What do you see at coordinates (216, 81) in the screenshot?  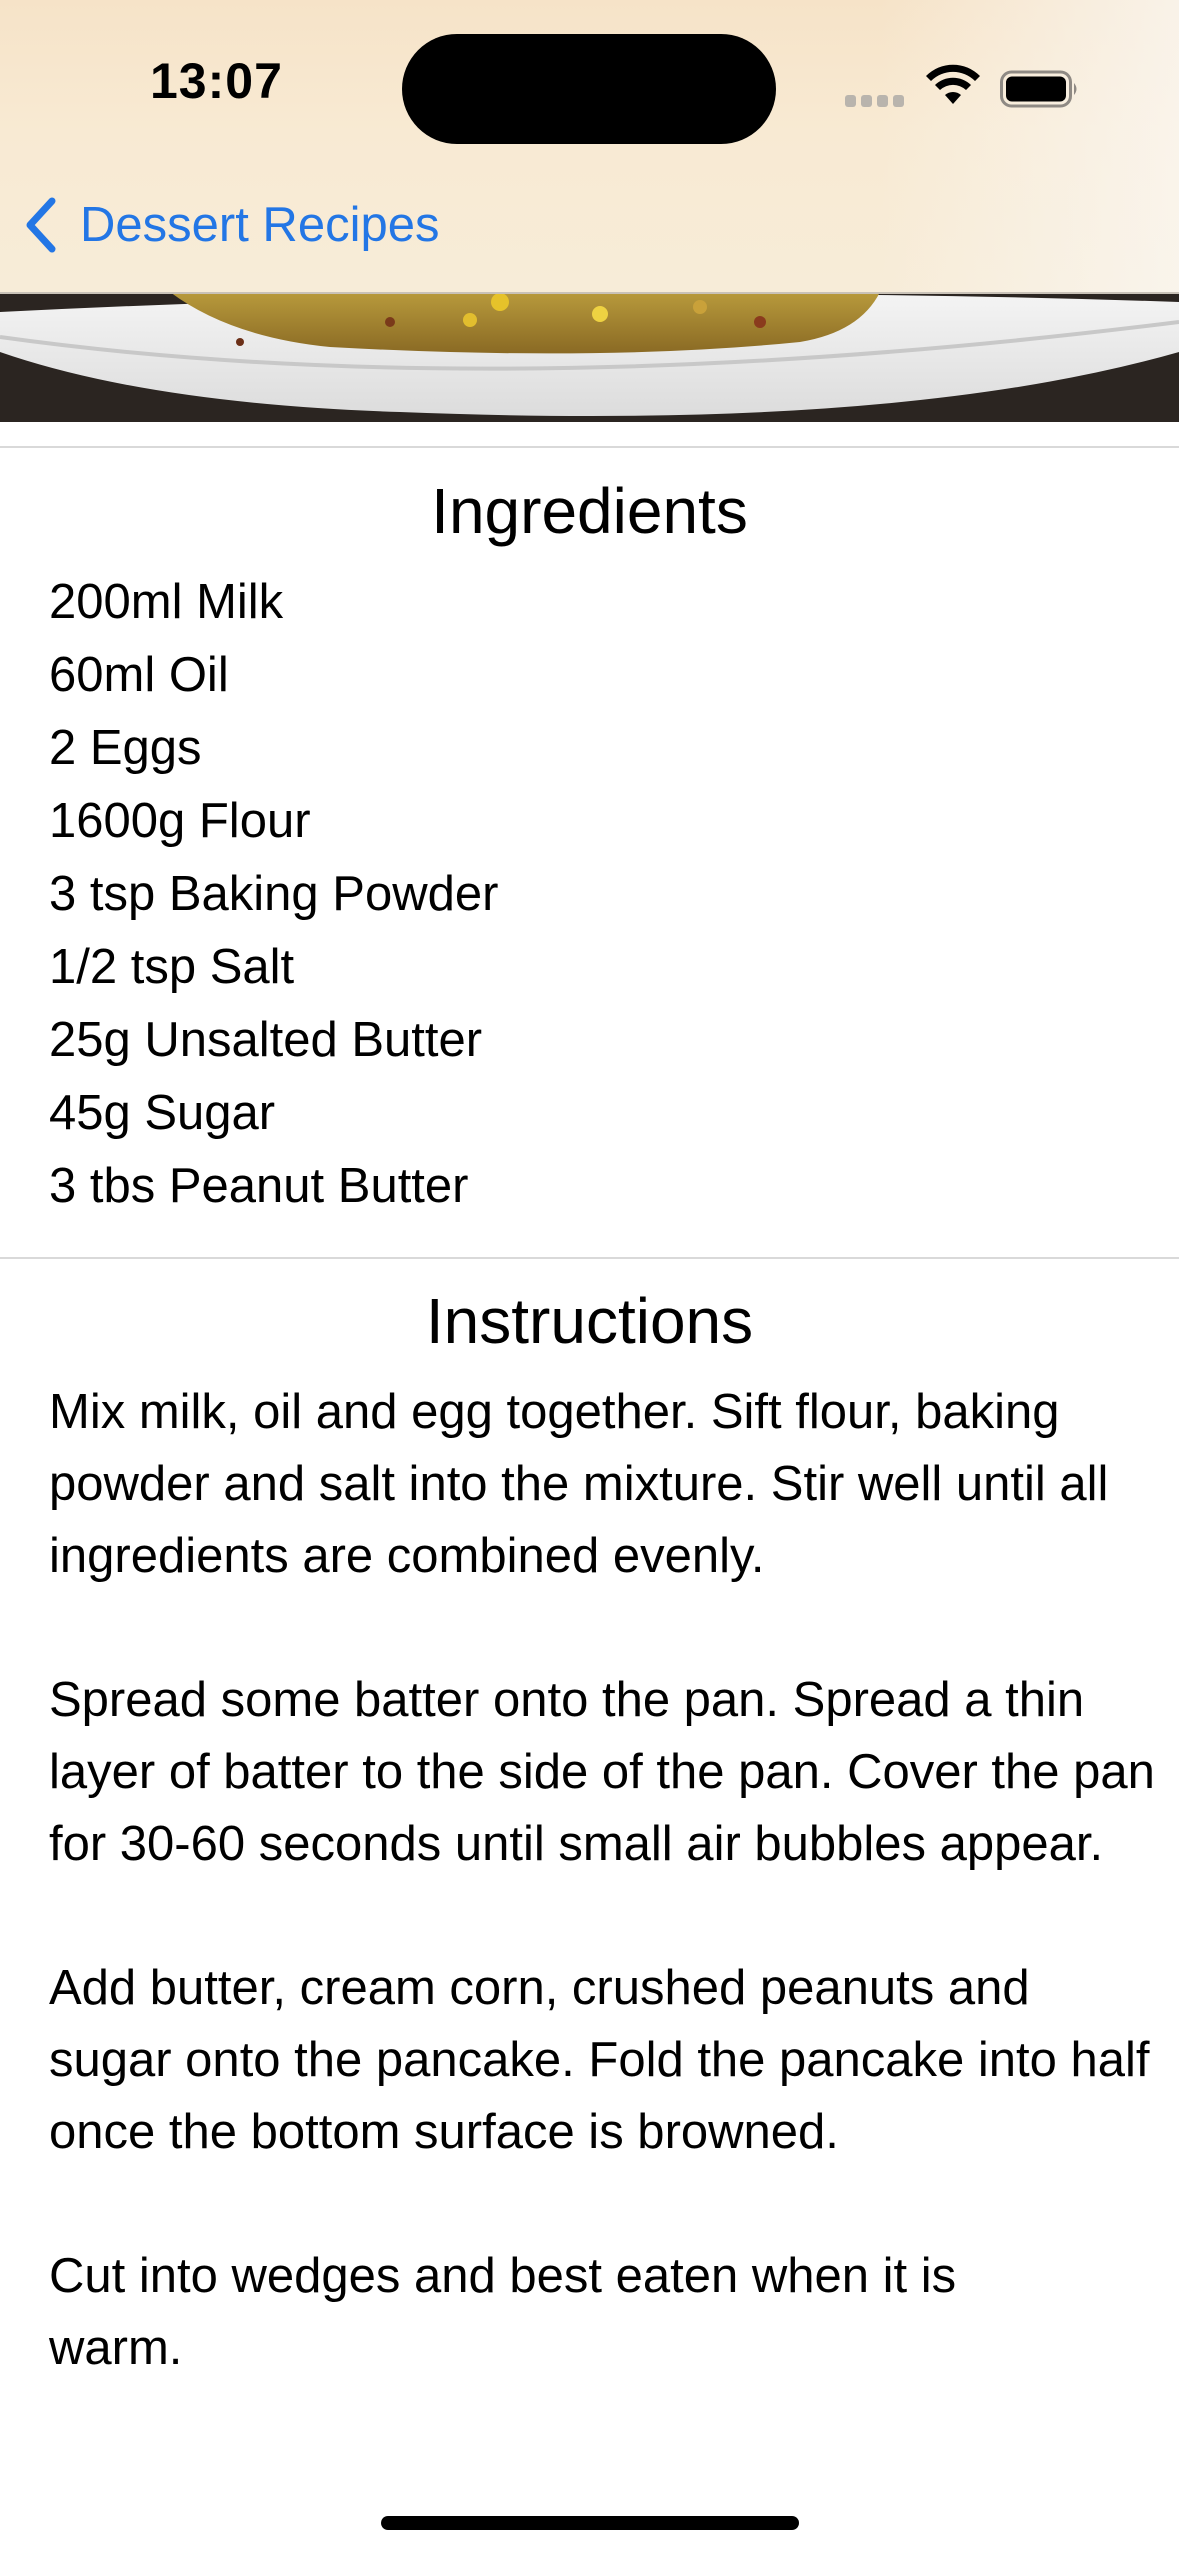 I see `status-time: 13:07` at bounding box center [216, 81].